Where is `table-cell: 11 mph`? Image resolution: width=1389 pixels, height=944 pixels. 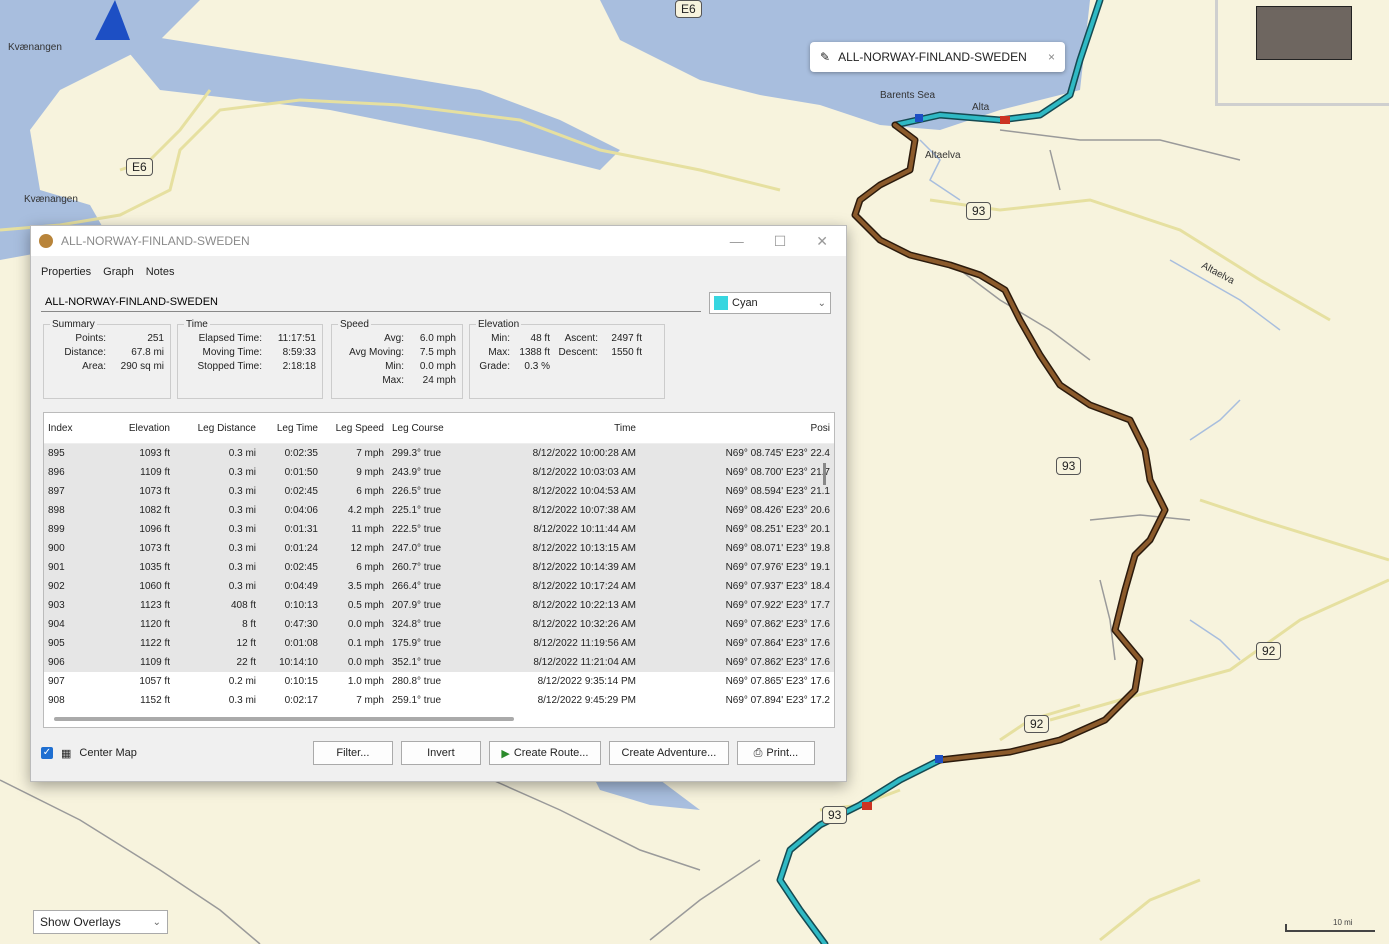 table-cell: 11 mph is located at coordinates (355, 529).